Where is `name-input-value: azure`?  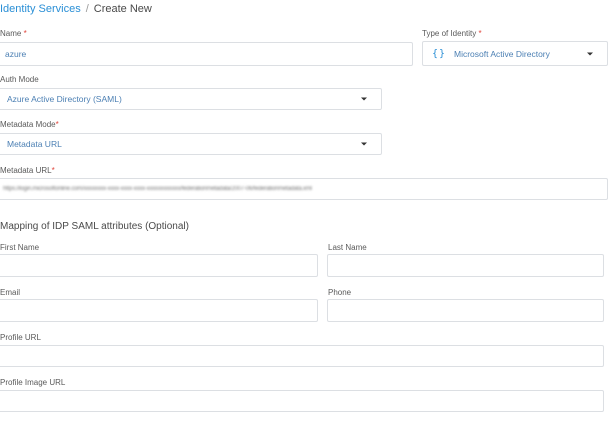
name-input-value: azure is located at coordinates (16, 54).